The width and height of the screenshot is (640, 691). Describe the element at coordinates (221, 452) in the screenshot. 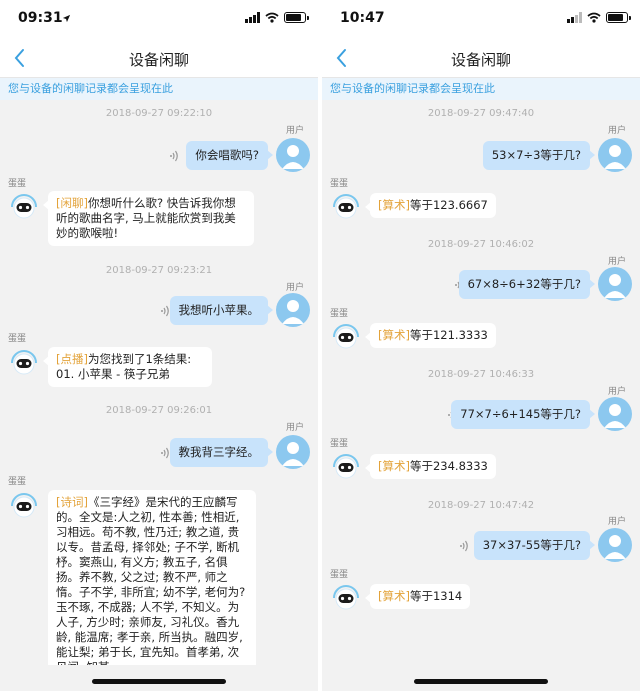

I see `user-message-bubble: 教我背三字经。` at that location.